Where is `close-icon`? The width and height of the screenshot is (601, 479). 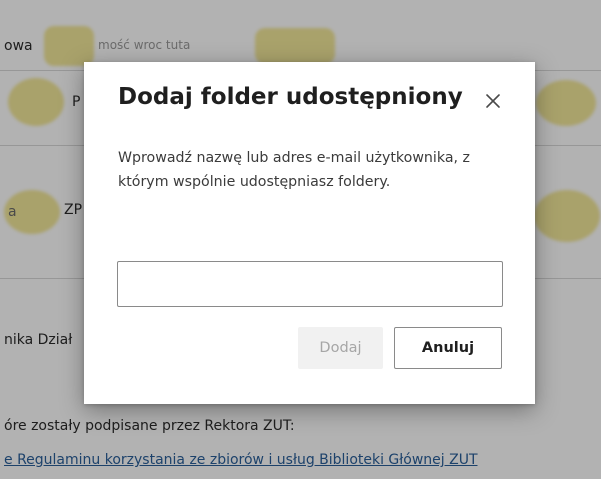
close-icon is located at coordinates (493, 101).